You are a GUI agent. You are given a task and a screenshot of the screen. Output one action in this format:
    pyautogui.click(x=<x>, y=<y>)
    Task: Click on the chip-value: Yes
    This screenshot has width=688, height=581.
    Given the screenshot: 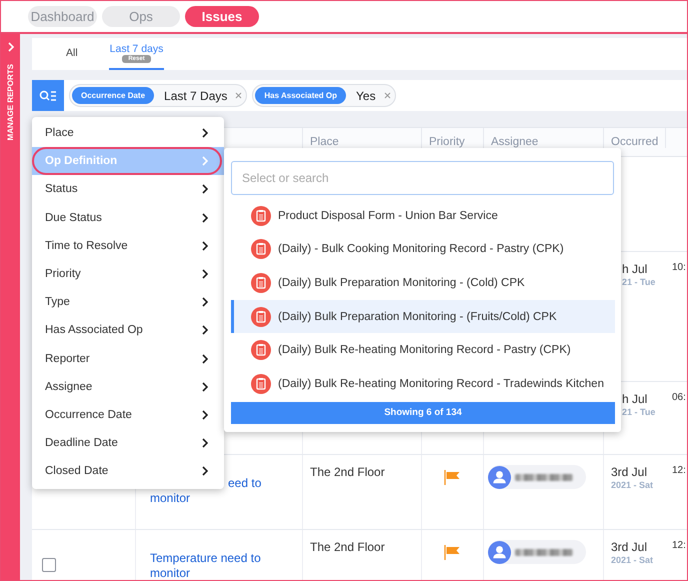 What is the action you would take?
    pyautogui.click(x=366, y=95)
    